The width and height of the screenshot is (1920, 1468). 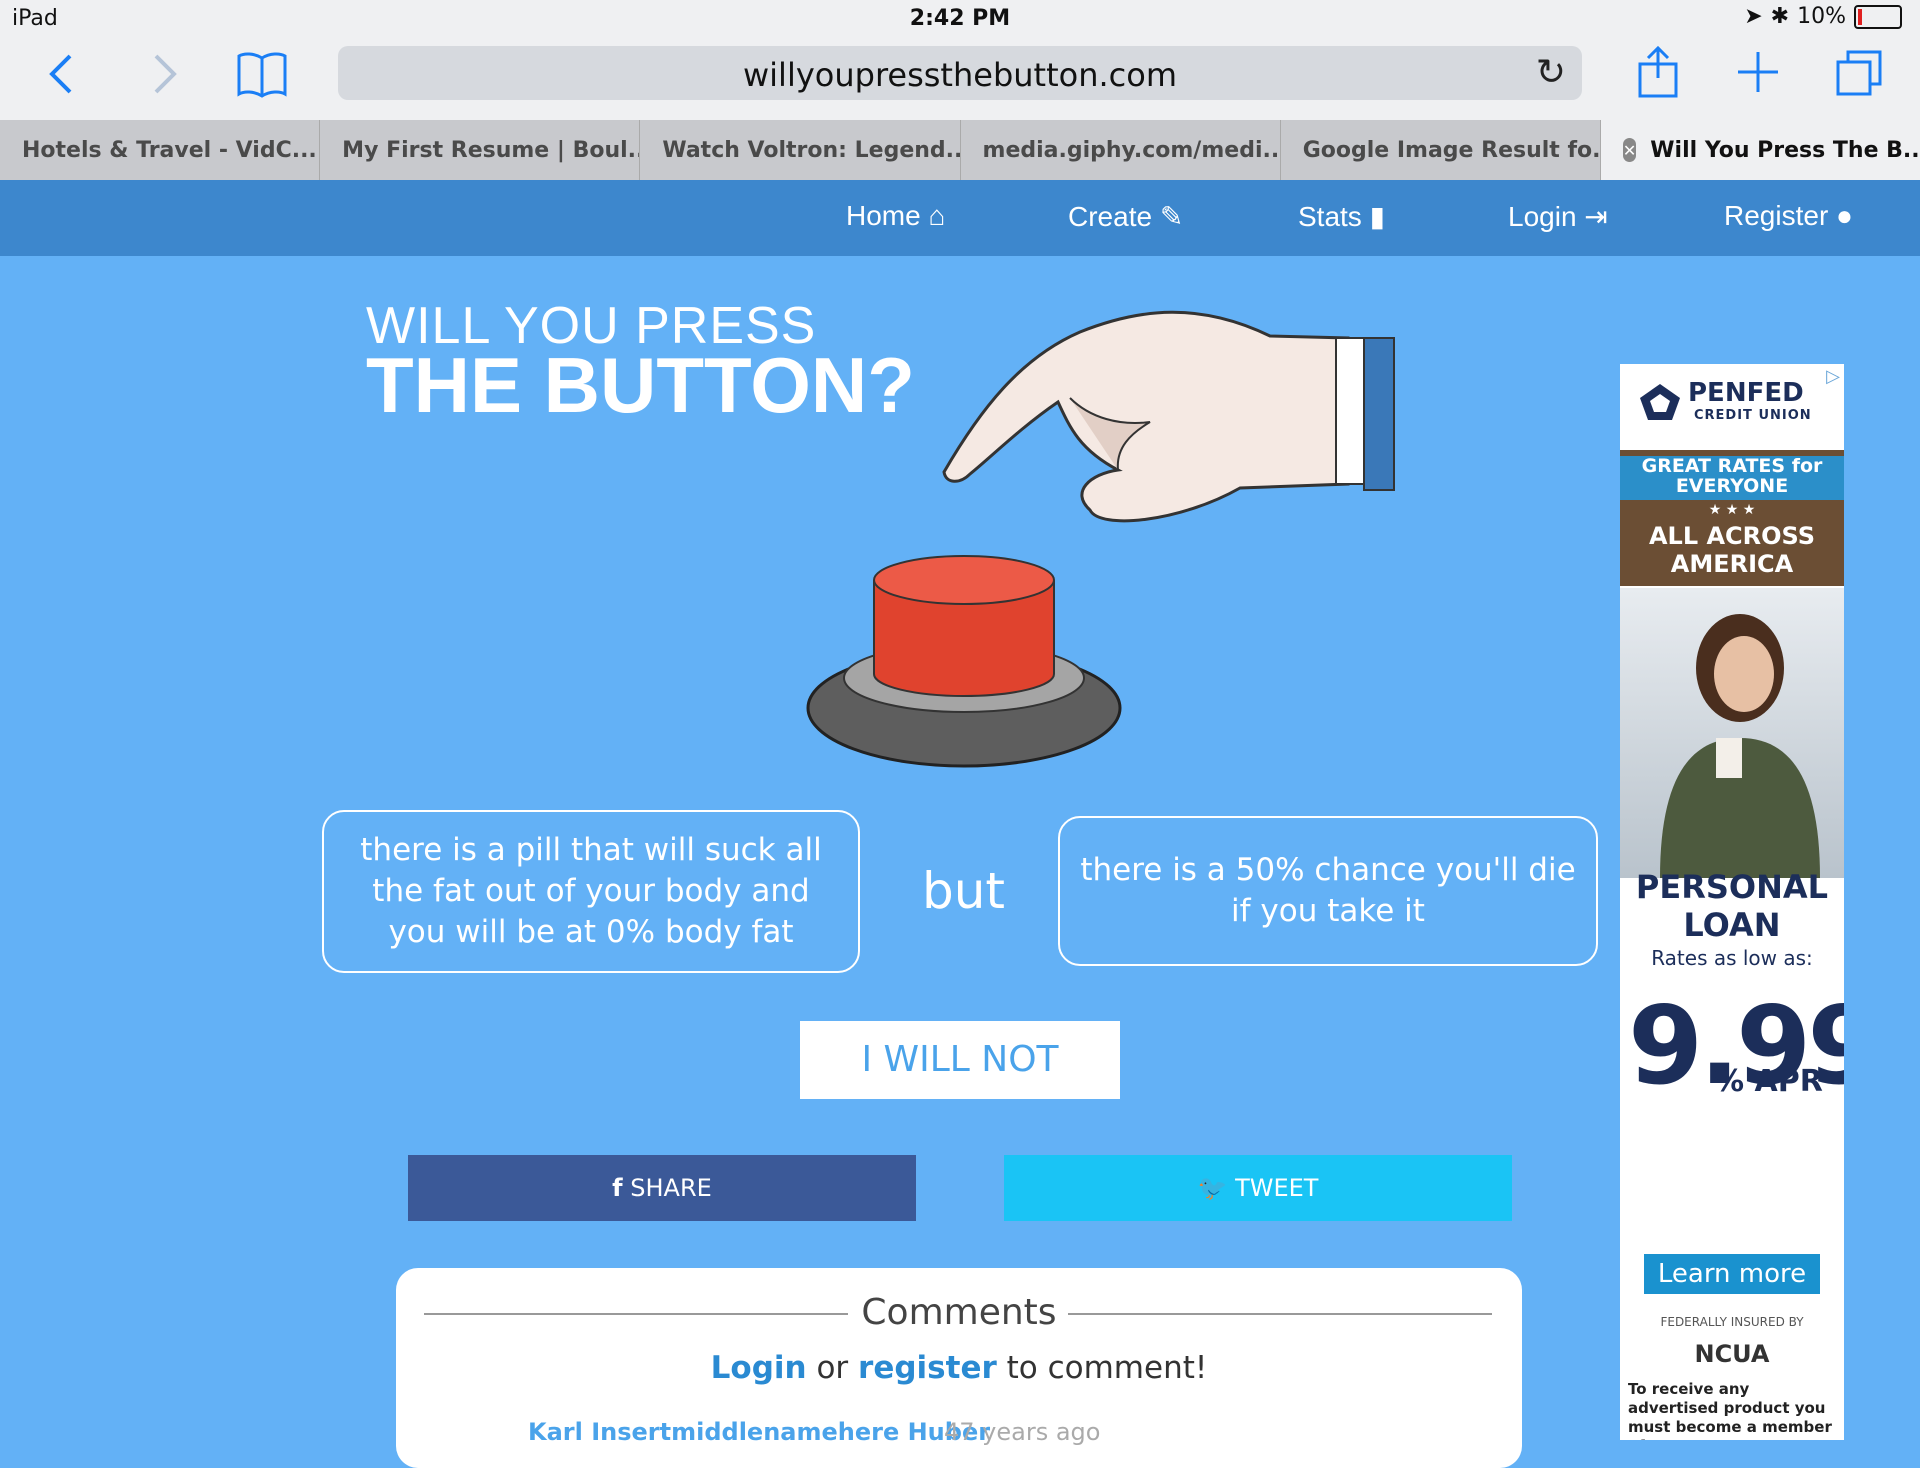 I want to click on pencil-icon: ✎, so click(x=1171, y=216).